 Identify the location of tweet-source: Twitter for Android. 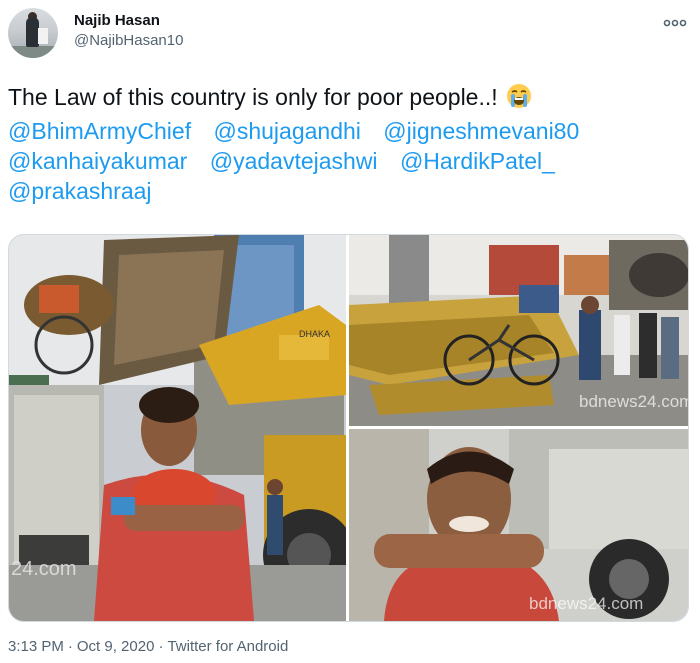
(227, 646).